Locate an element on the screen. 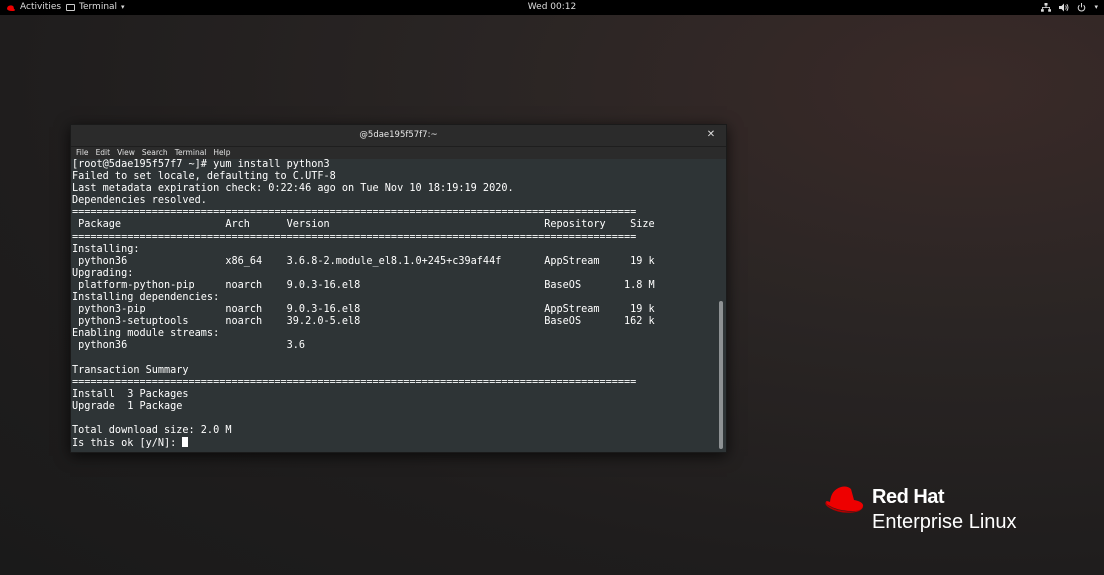  menu-edit: Edit is located at coordinates (103, 153).